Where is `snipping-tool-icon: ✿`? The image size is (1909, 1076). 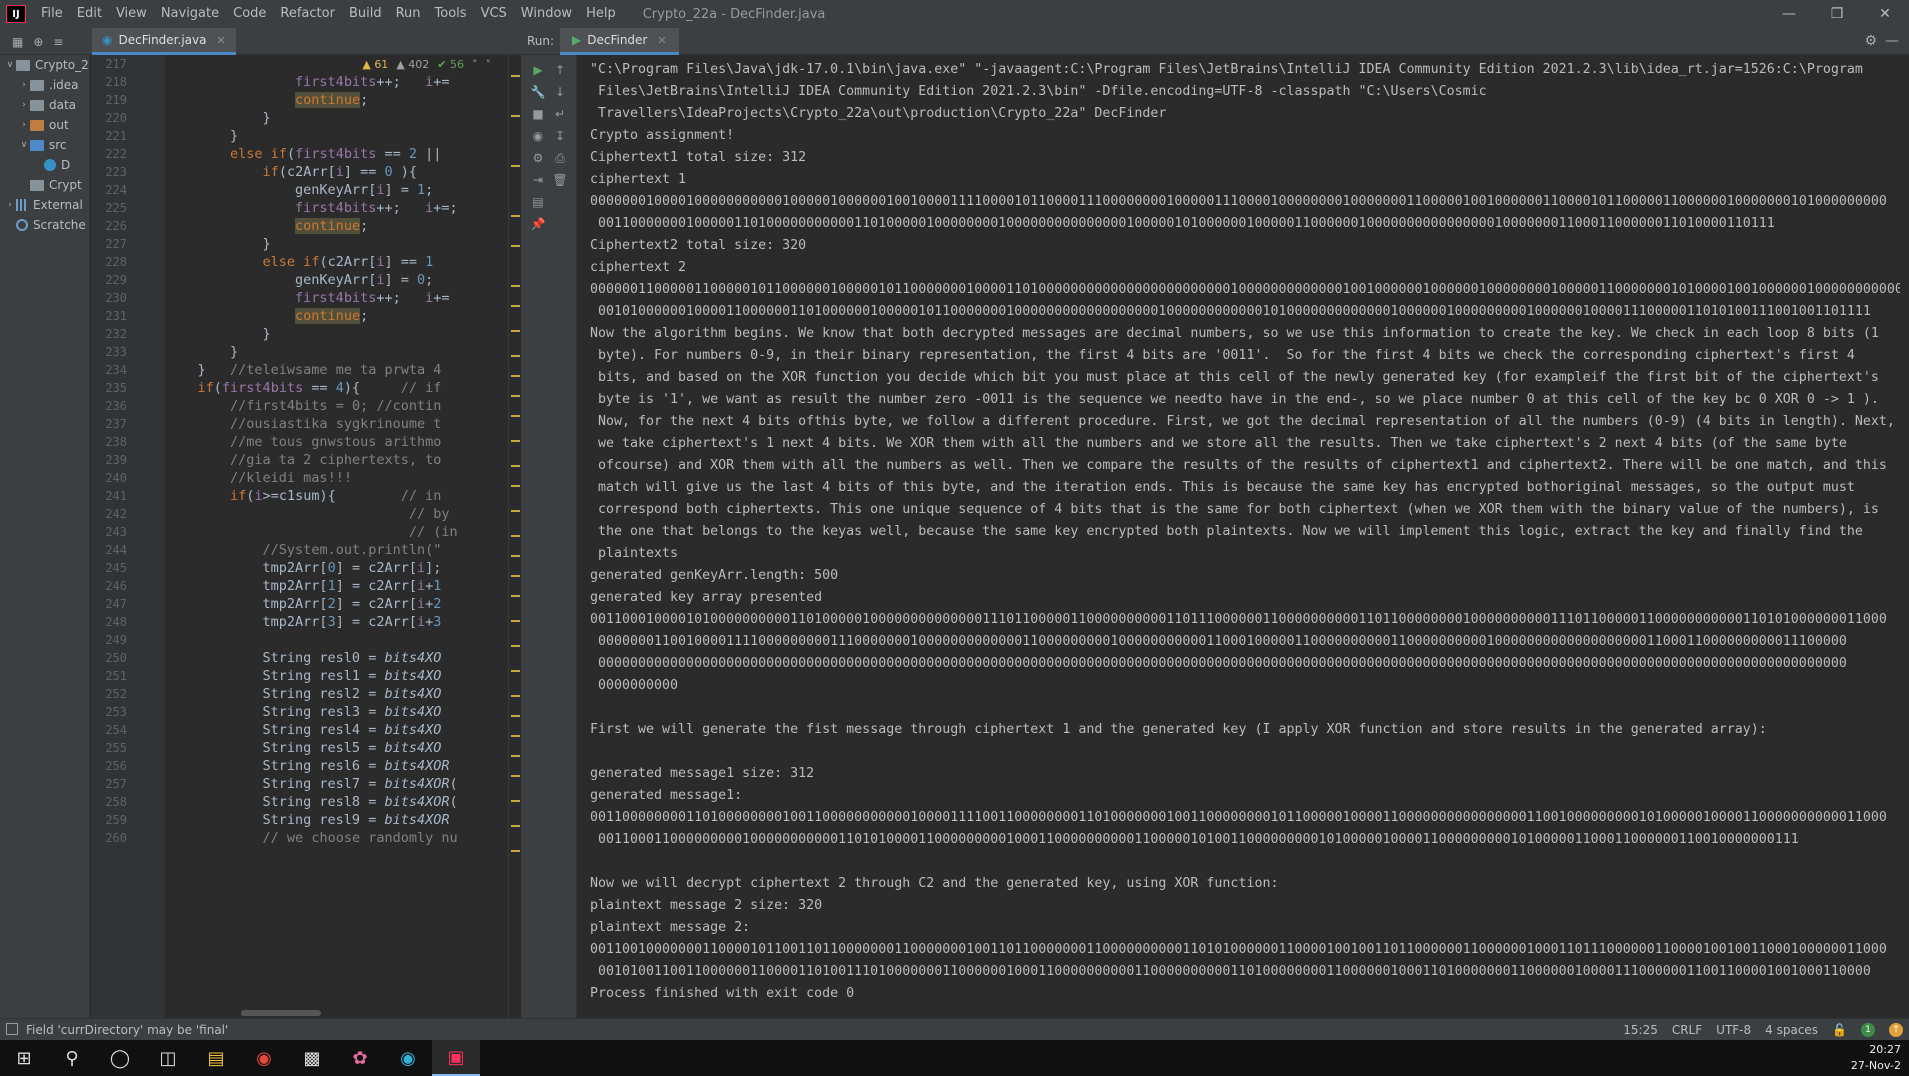
snipping-tool-icon: ✿ is located at coordinates (360, 1058).